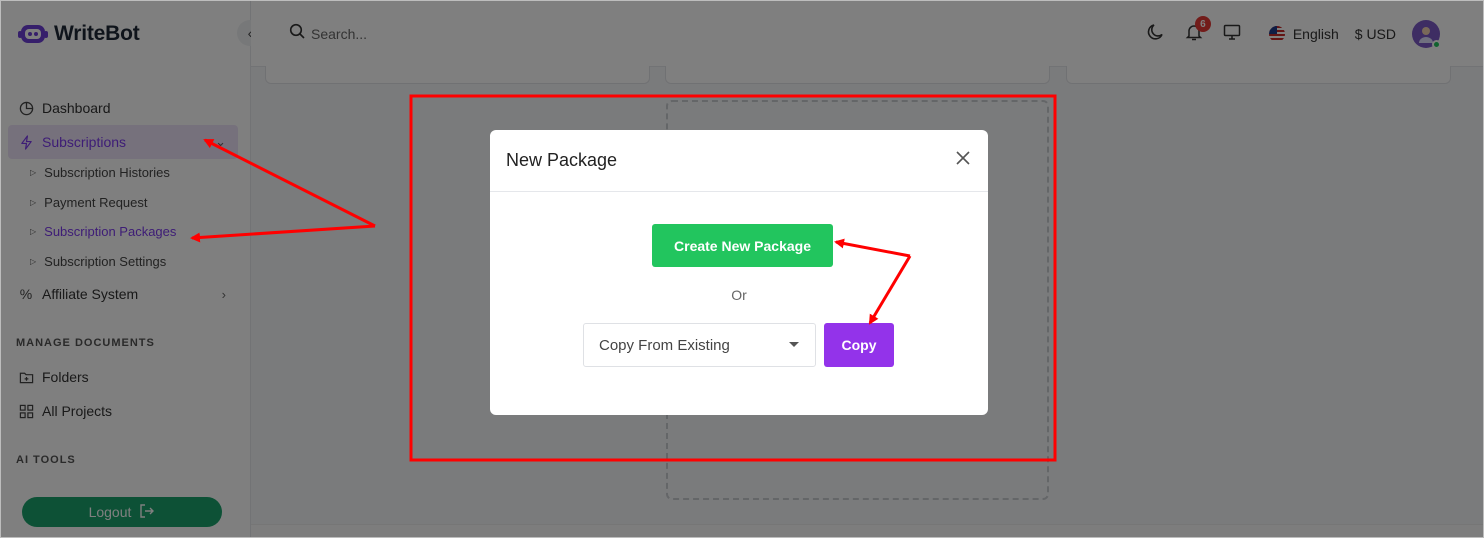 This screenshot has width=1484, height=538. I want to click on close-icon, so click(963, 160).